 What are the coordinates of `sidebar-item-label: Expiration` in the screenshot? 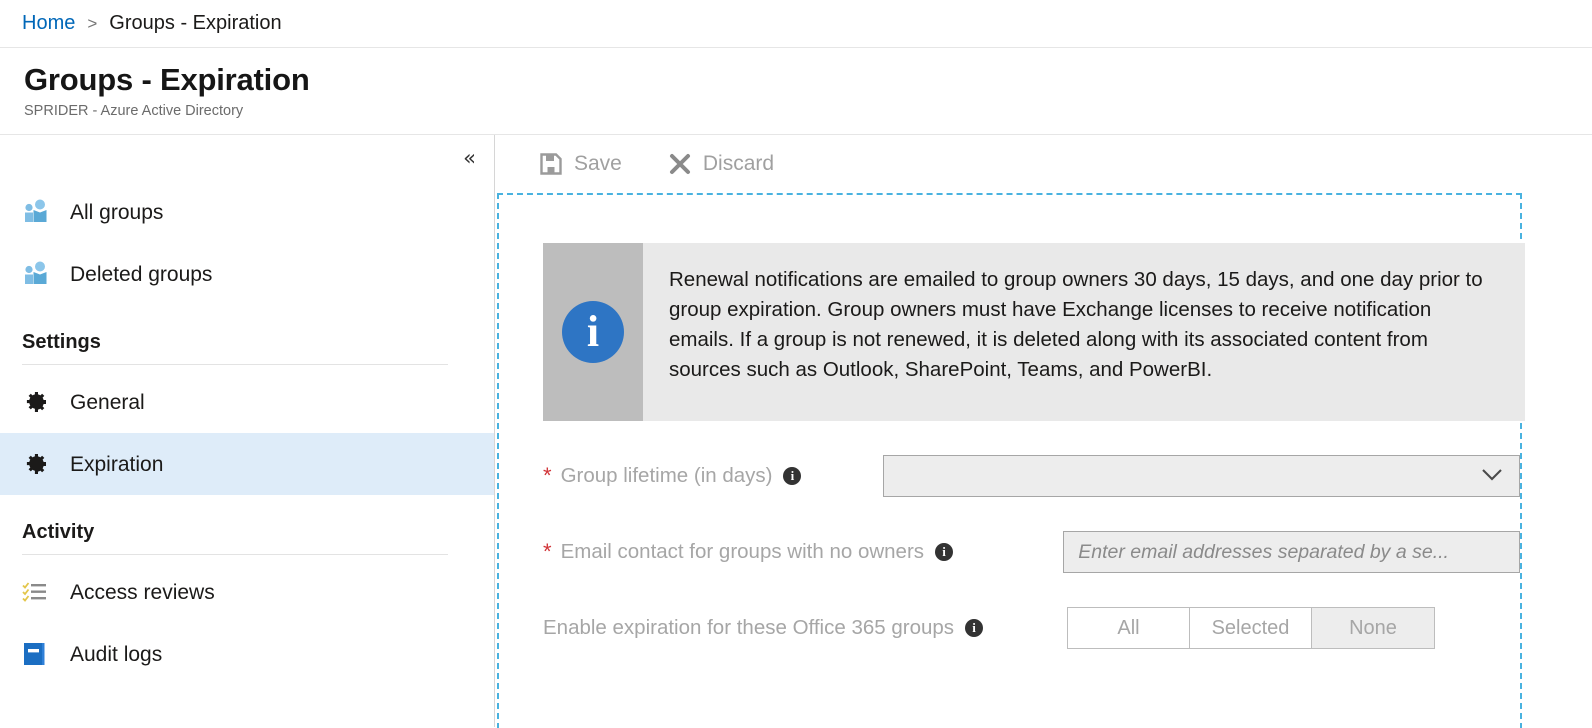 It's located at (117, 464).